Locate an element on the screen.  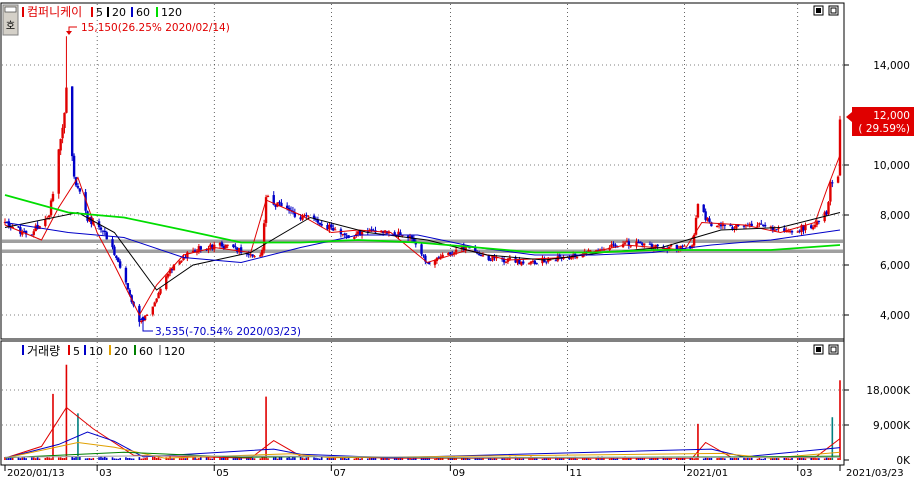
price-tick-label: 4,000 is located at coordinates (895, 316).